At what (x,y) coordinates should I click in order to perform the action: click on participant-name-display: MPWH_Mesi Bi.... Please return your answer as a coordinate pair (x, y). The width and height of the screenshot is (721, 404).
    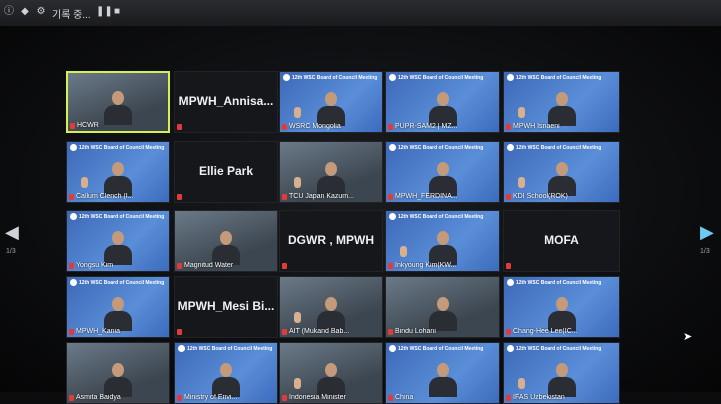
    Looking at the image, I should click on (226, 306).